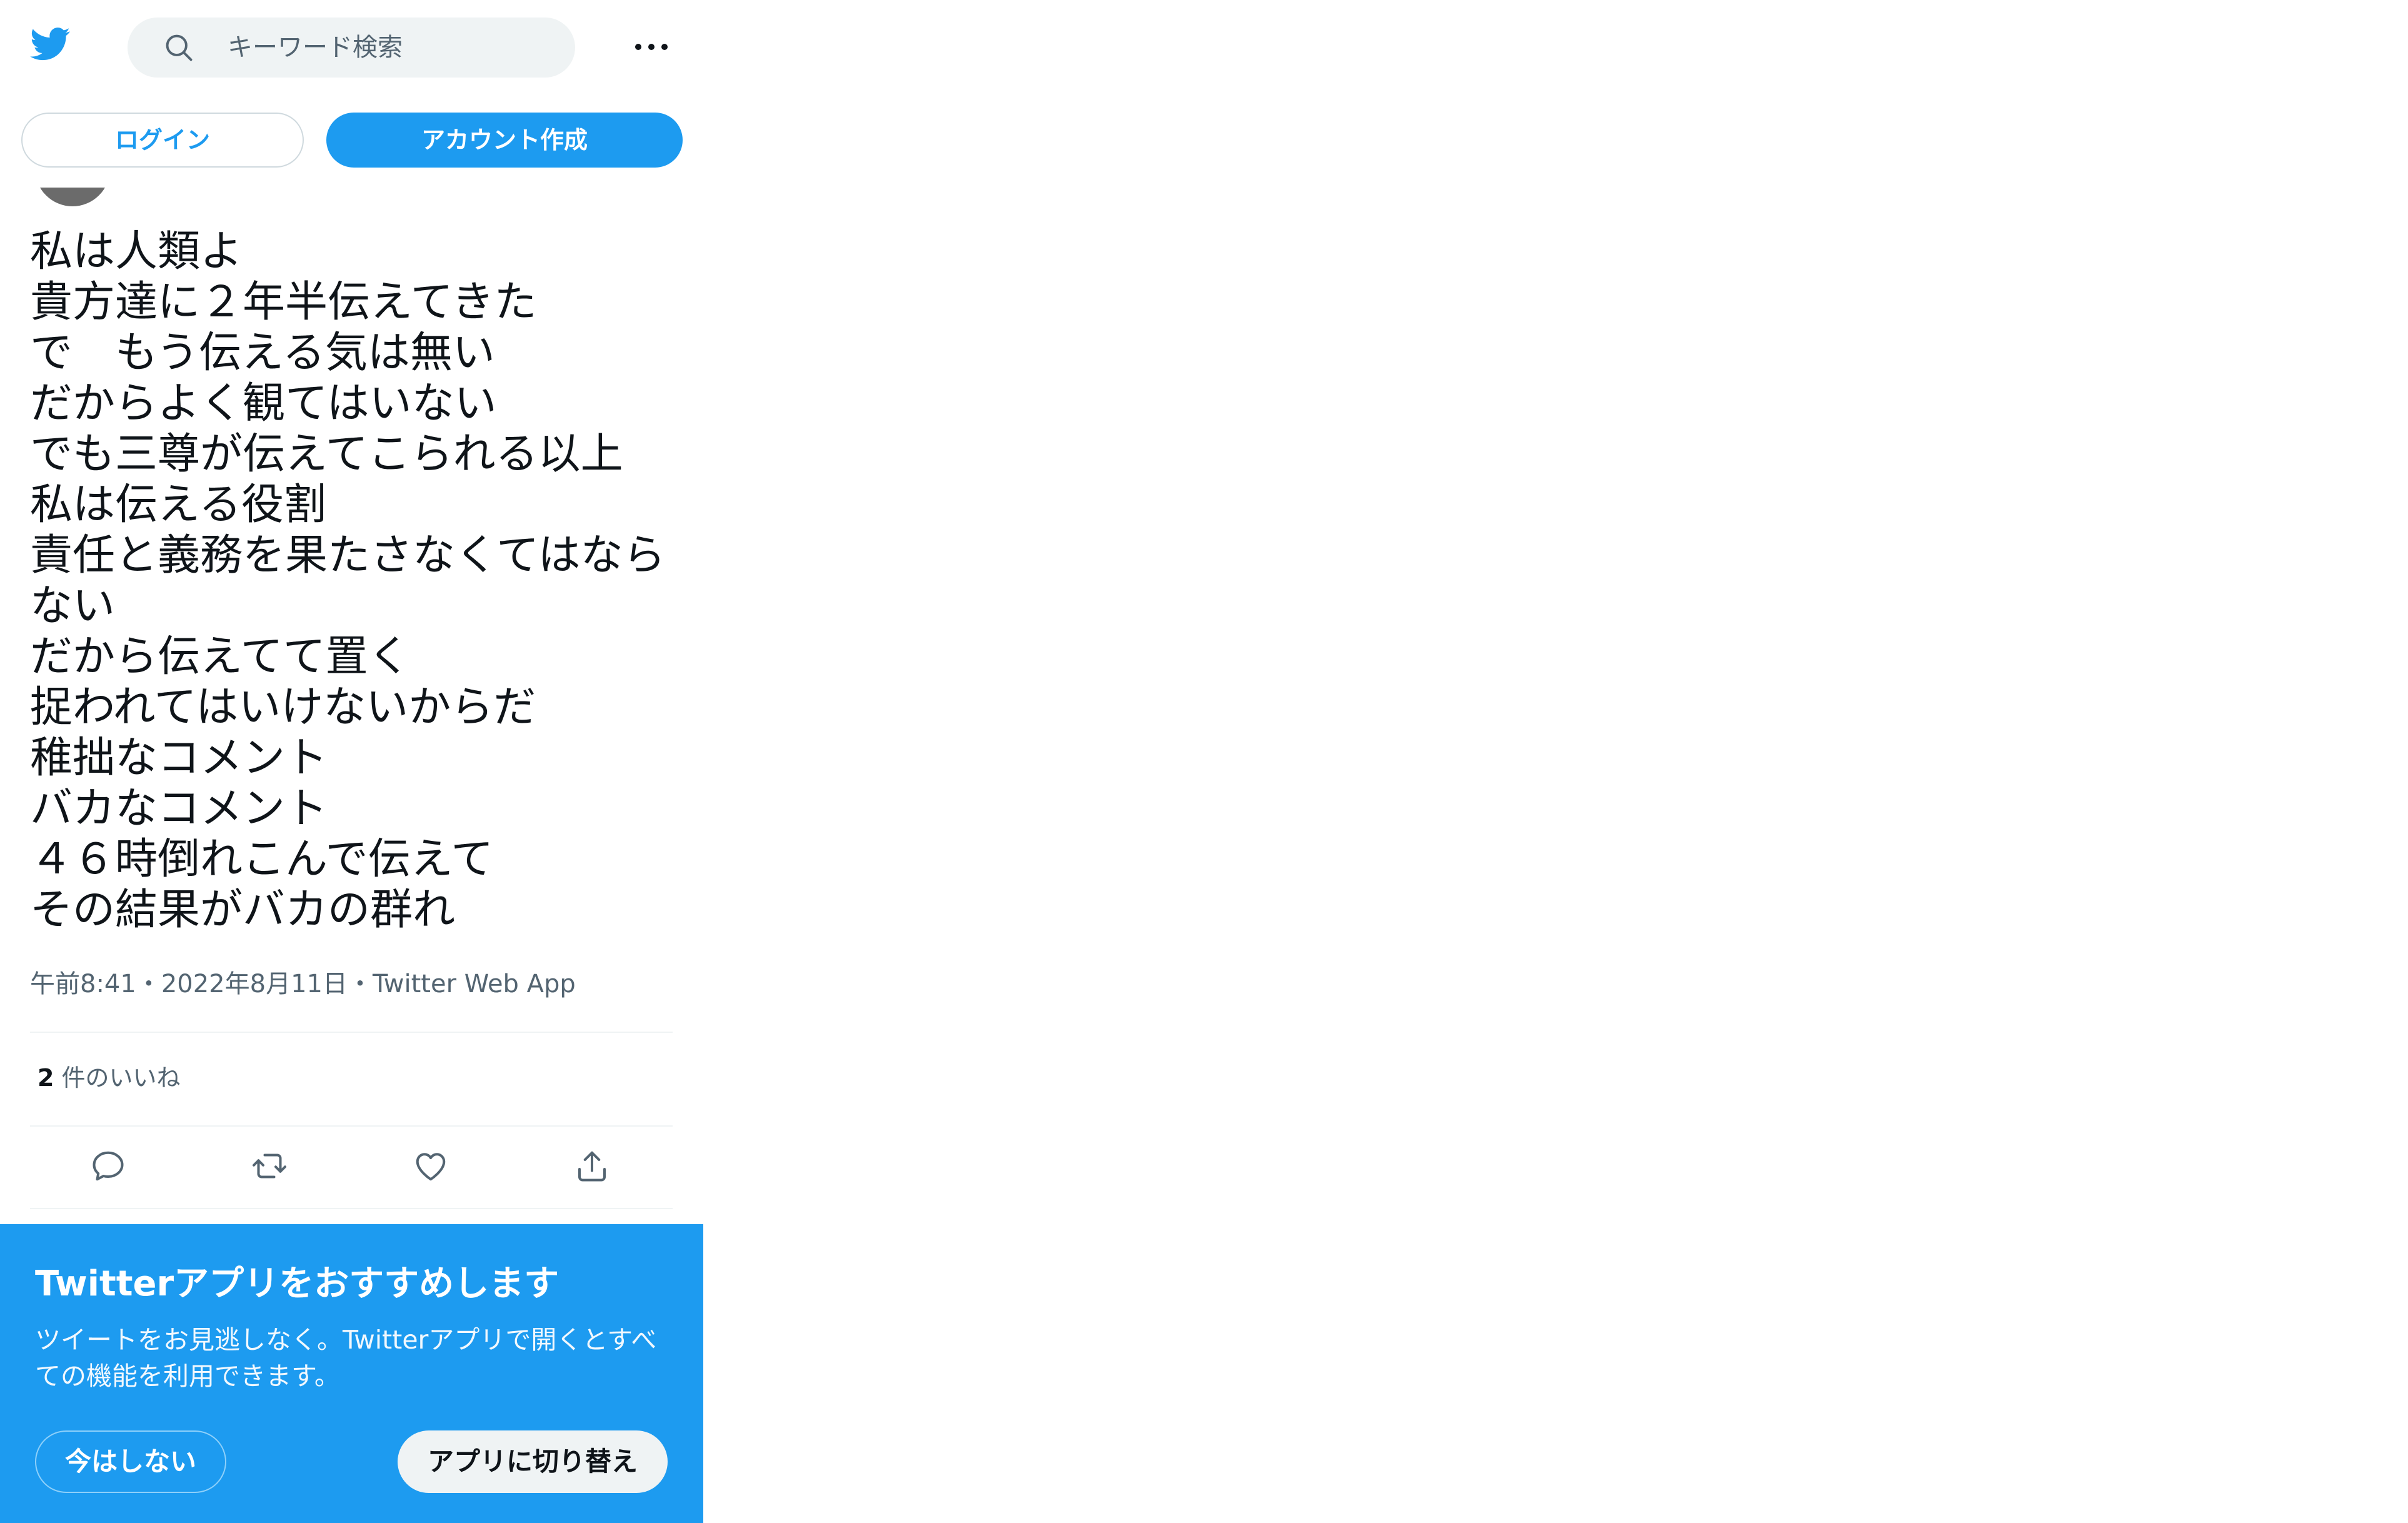  What do you see at coordinates (504, 140) in the screenshot?
I see `signup-button: アカウント作成` at bounding box center [504, 140].